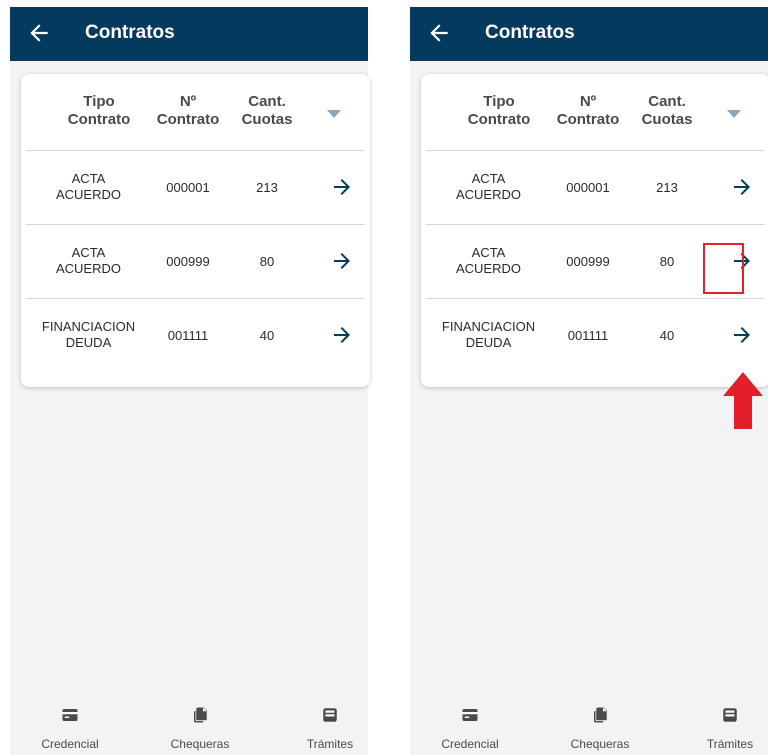 The width and height of the screenshot is (768, 755). What do you see at coordinates (743, 400) in the screenshot?
I see `red-up-arrow-icon` at bounding box center [743, 400].